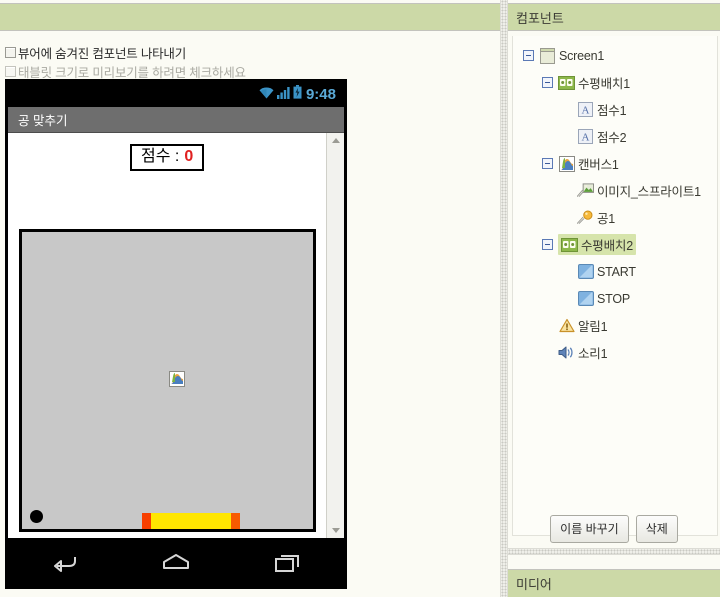 The image size is (720, 597). What do you see at coordinates (36, 516) in the screenshot?
I see `ball-sprite` at bounding box center [36, 516].